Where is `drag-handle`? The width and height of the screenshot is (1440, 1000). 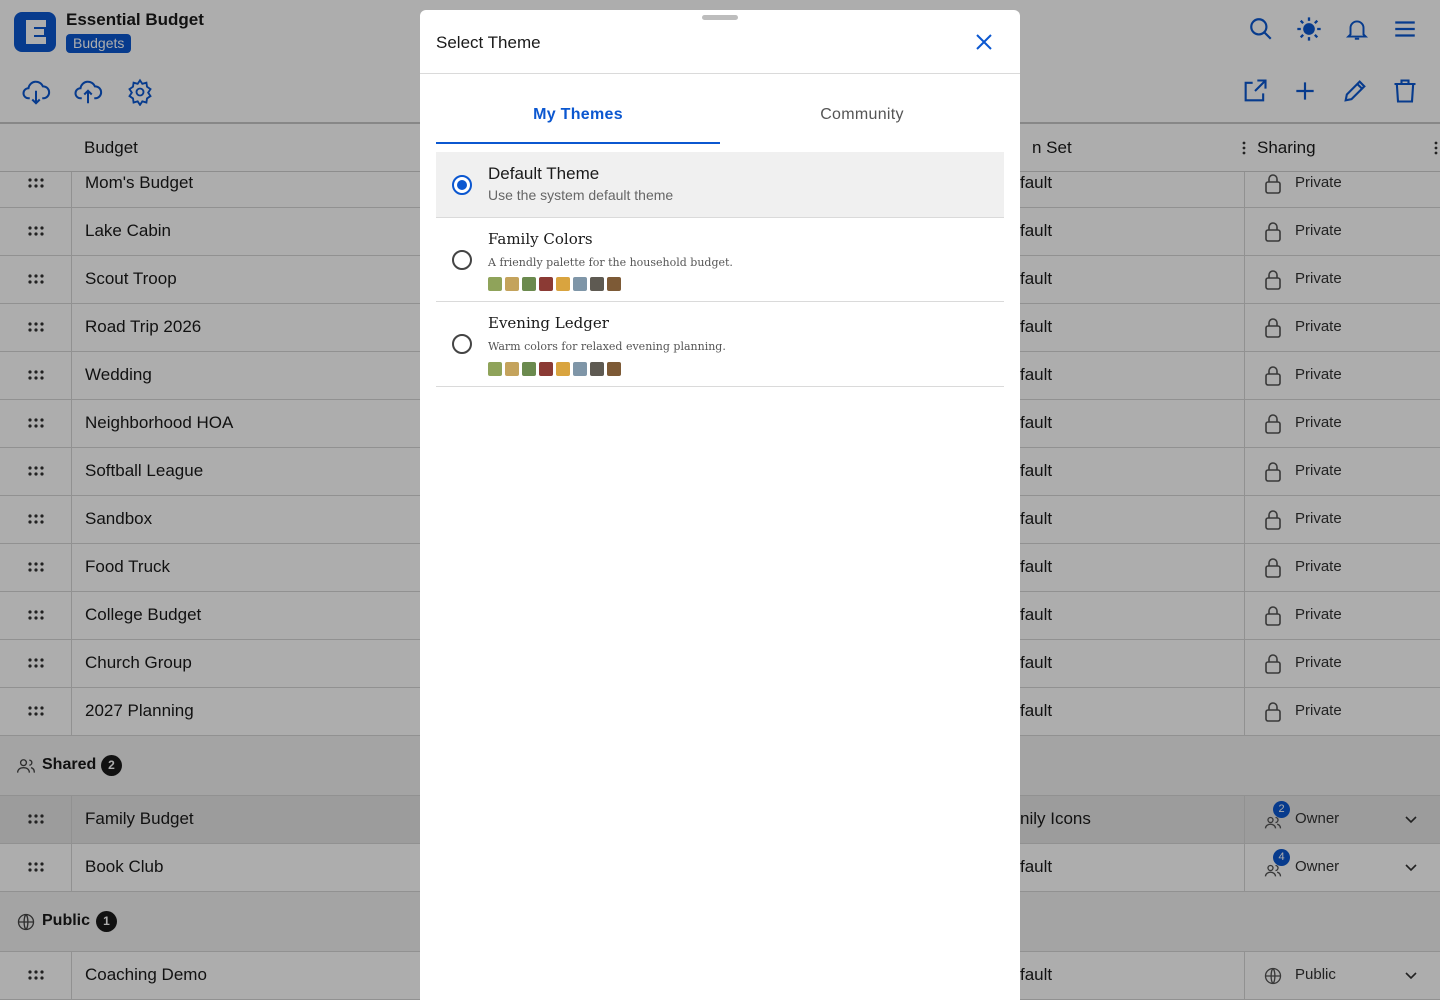 drag-handle is located at coordinates (720, 17).